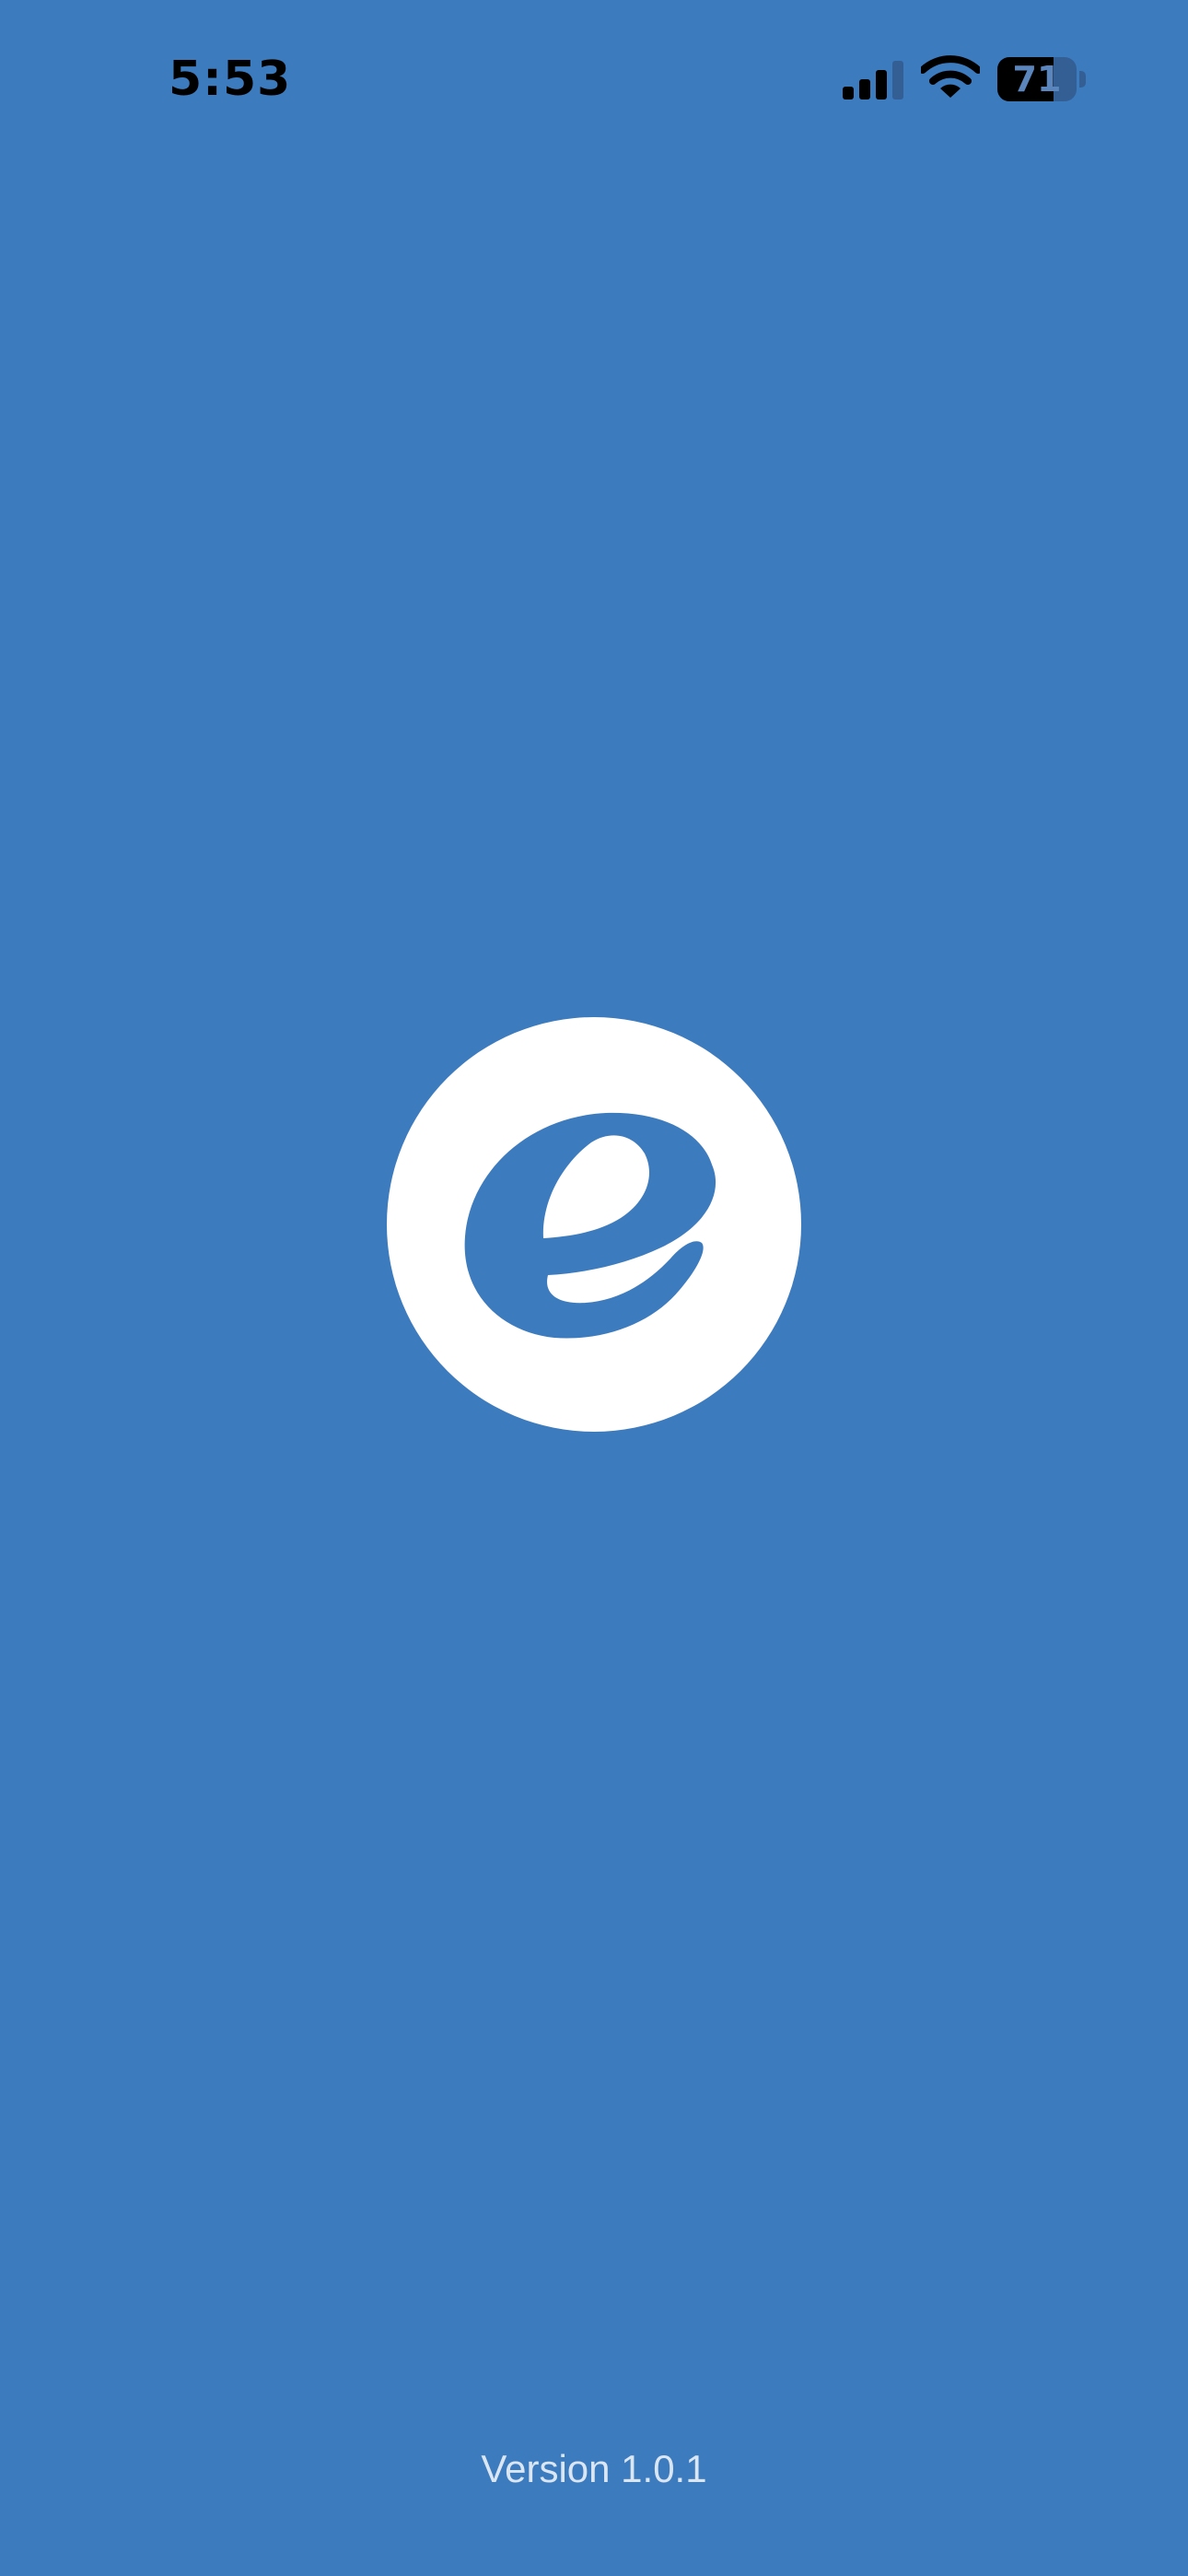  Describe the element at coordinates (230, 79) in the screenshot. I see `status-time: 5:53` at that location.